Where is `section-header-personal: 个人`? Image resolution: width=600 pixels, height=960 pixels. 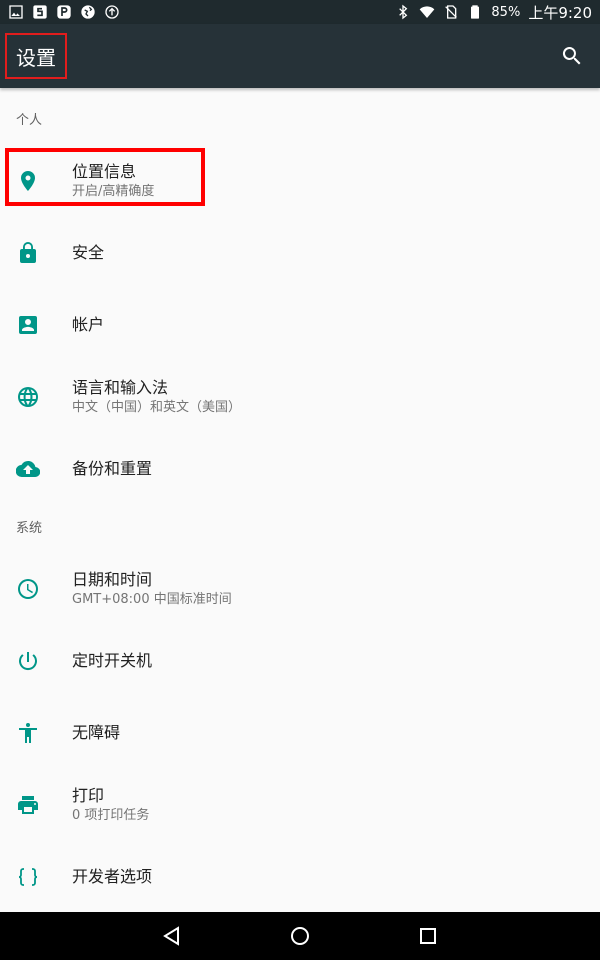 section-header-personal: 个人 is located at coordinates (29, 120).